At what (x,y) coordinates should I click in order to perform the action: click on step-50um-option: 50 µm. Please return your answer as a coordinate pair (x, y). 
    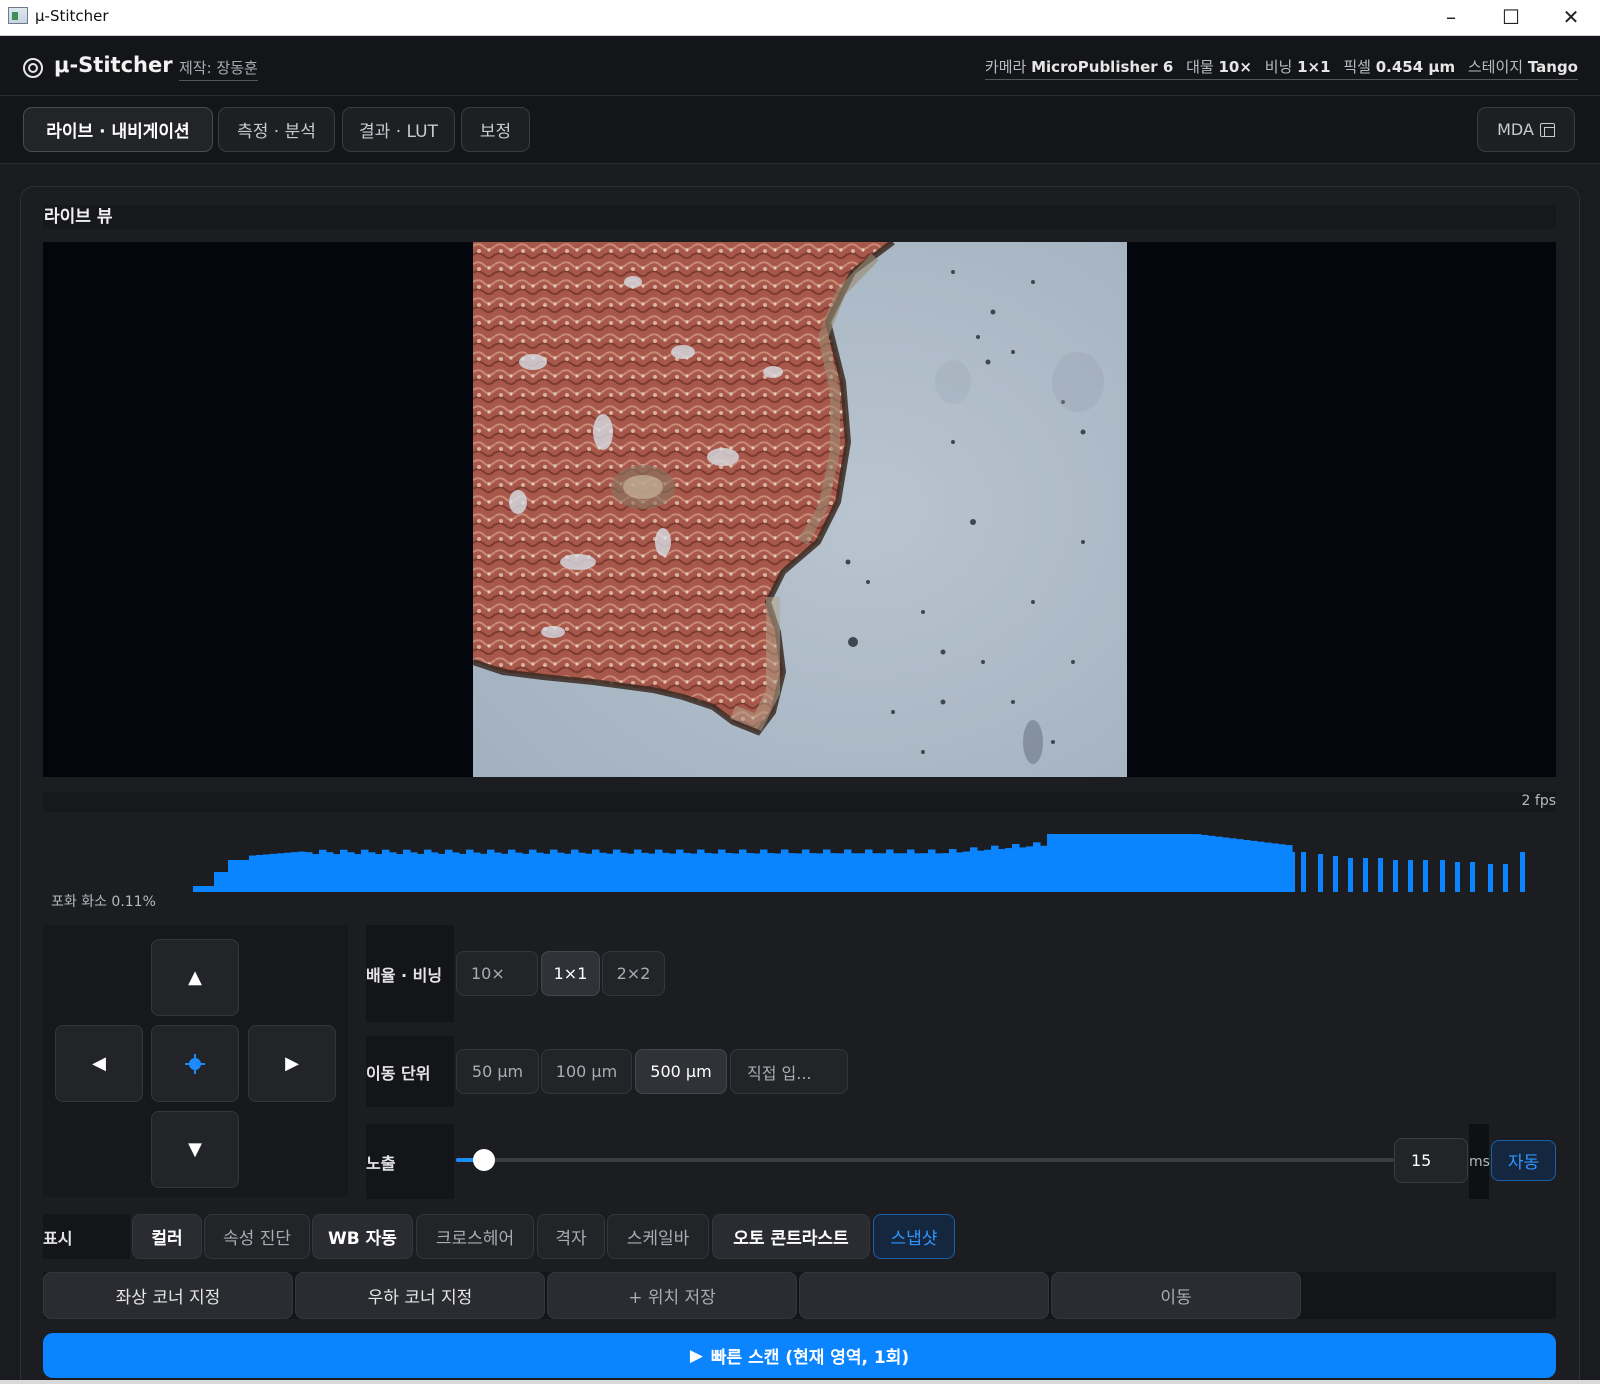
    Looking at the image, I should click on (497, 1071).